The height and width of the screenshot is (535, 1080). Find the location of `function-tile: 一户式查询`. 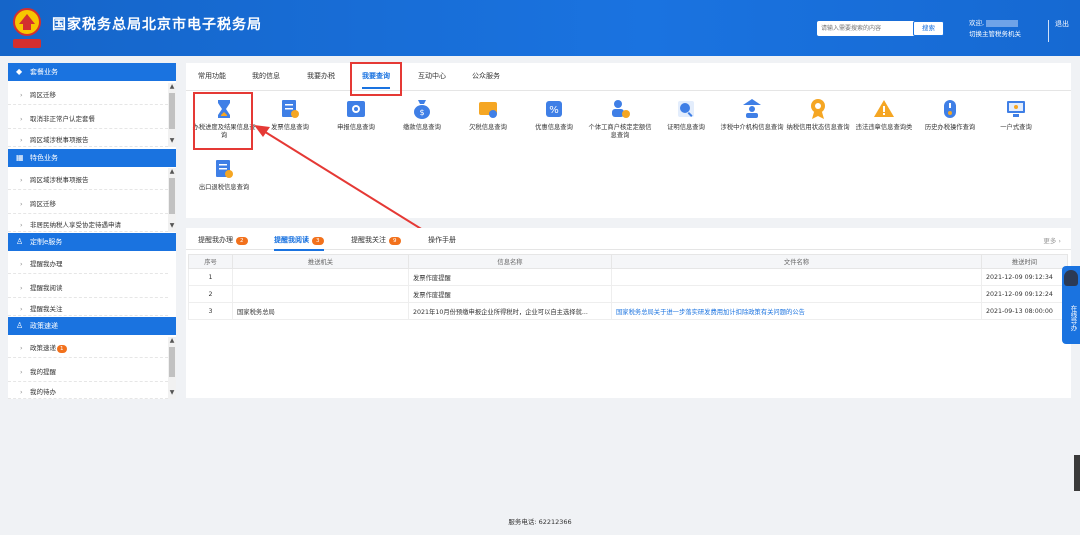

function-tile: 一户式查询 is located at coordinates (1016, 114).